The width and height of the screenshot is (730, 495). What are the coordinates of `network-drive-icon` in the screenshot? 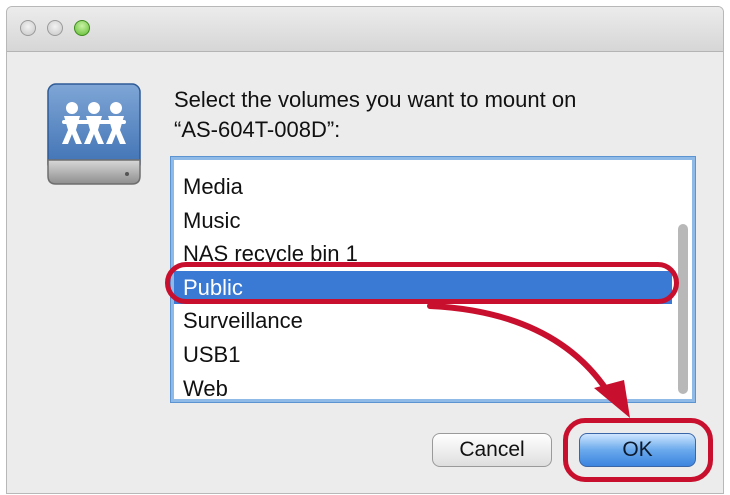 It's located at (94, 134).